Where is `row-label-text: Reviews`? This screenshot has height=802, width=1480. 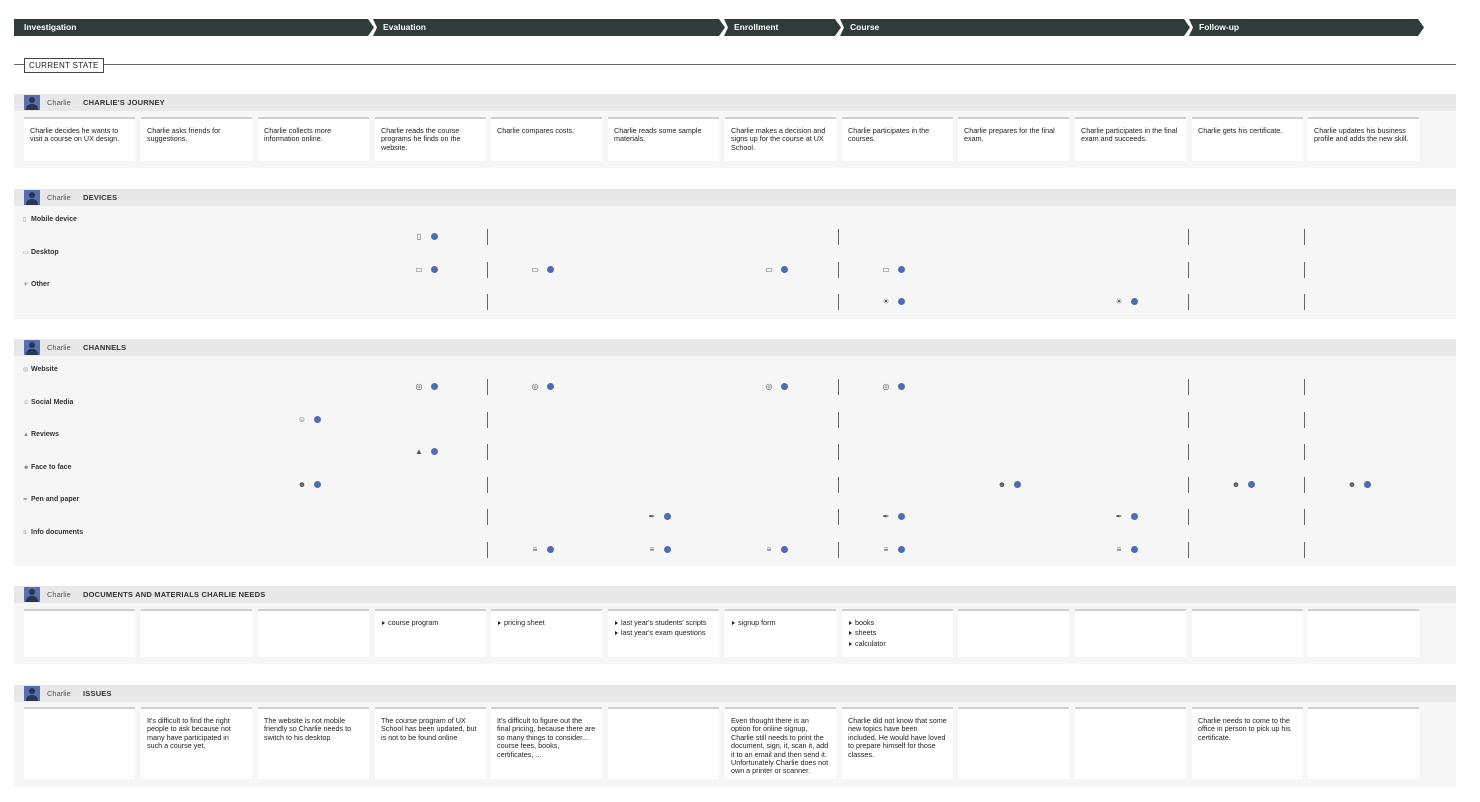
row-label-text: Reviews is located at coordinates (45, 435).